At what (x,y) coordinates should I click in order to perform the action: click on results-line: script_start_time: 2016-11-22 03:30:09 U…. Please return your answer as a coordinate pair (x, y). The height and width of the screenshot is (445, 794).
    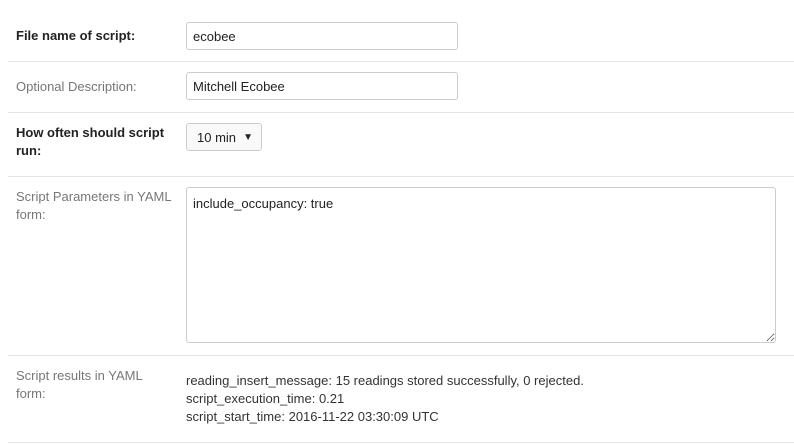
    Looking at the image, I should click on (312, 416).